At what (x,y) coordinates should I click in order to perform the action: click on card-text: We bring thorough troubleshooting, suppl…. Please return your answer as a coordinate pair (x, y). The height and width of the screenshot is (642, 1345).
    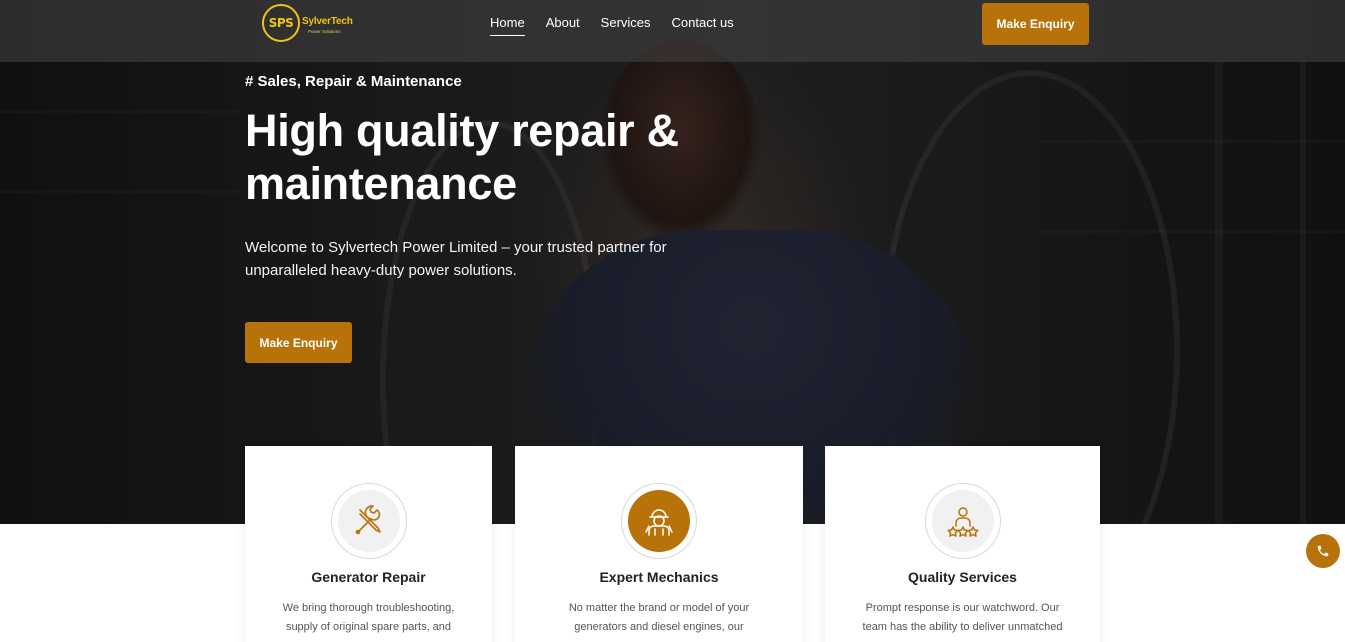
    Looking at the image, I should click on (368, 617).